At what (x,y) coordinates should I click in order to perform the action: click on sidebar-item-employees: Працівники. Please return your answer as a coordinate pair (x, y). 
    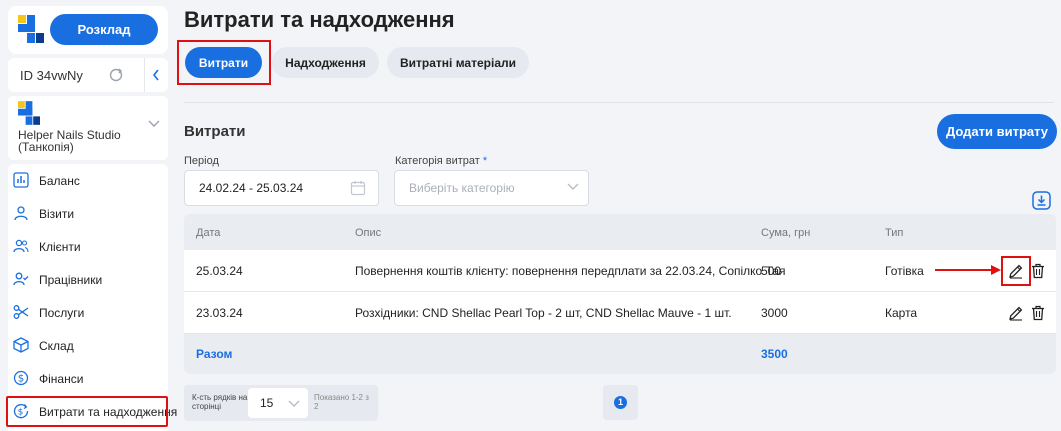
    Looking at the image, I should click on (88, 279).